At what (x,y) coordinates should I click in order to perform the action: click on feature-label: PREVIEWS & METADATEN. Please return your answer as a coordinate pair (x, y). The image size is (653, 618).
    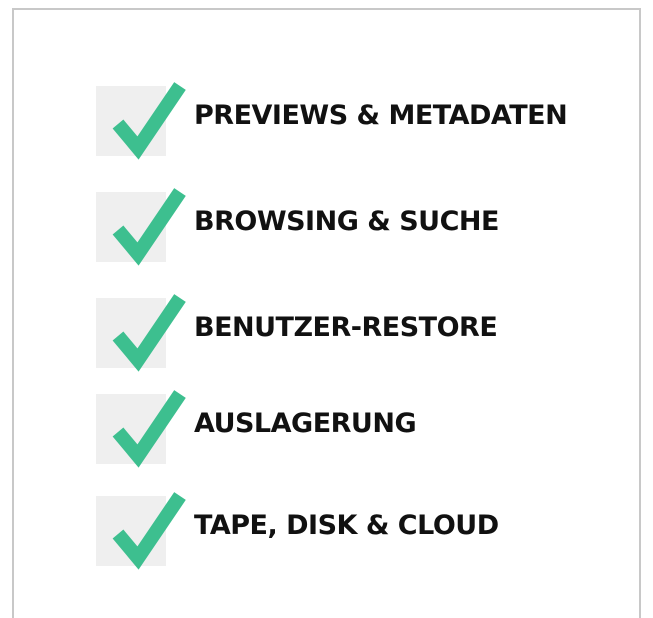
    Looking at the image, I should click on (381, 115).